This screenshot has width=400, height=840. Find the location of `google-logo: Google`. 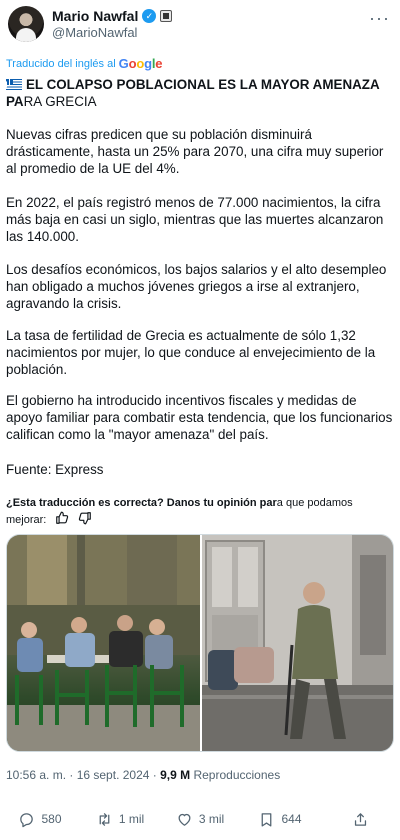

google-logo: Google is located at coordinates (140, 63).